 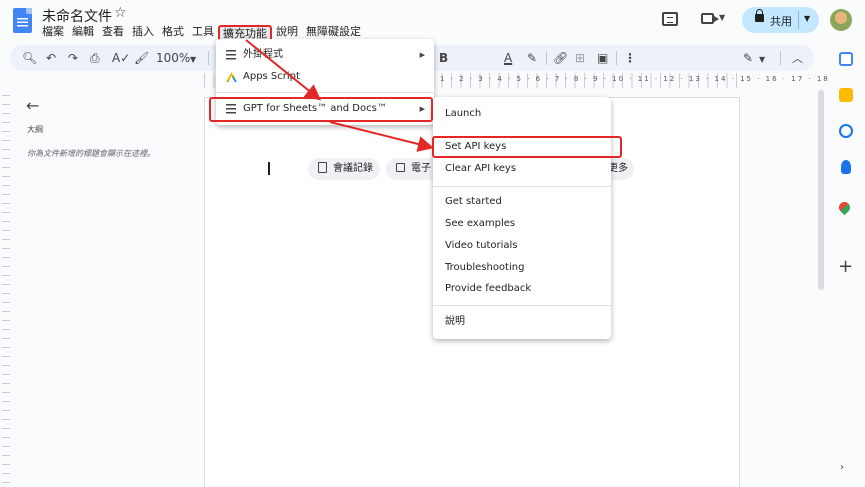 I want to click on chip-label: 更多, so click(x=618, y=168).